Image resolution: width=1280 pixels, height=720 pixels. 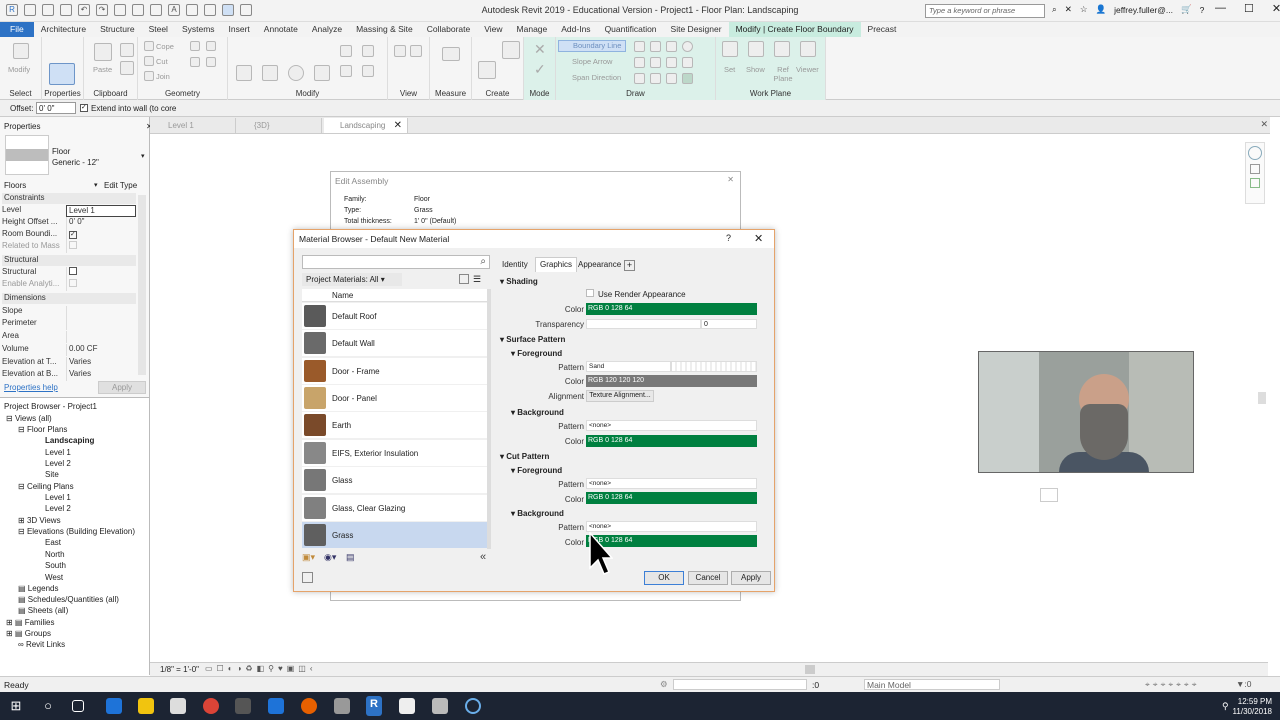 What do you see at coordinates (519, 281) in the screenshot?
I see `shading-section: ▾ Shading` at bounding box center [519, 281].